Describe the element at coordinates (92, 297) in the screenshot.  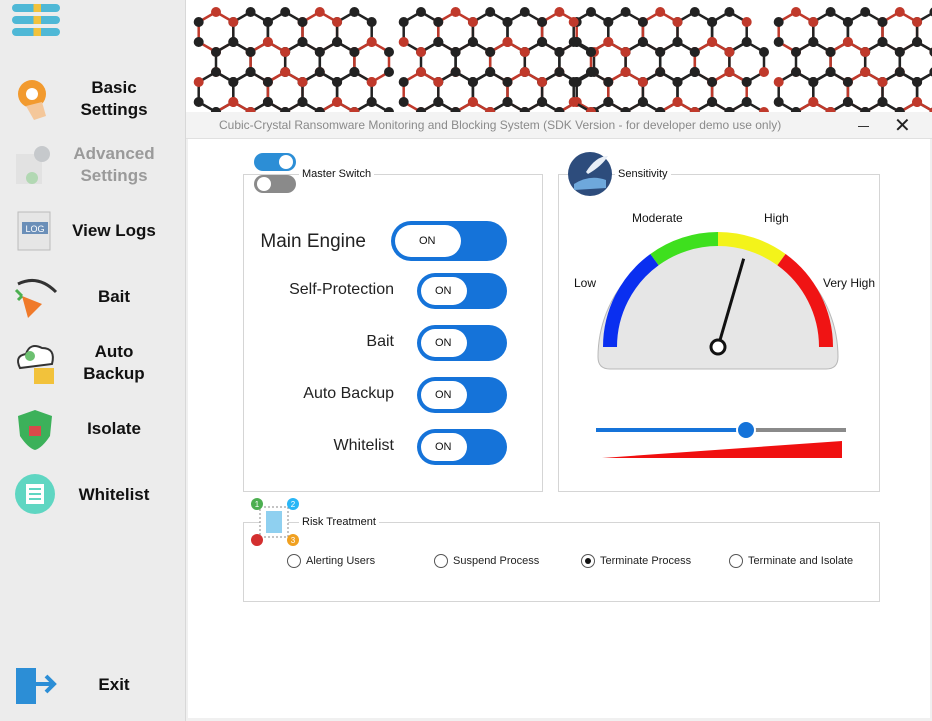
I see `sidebar-item-bait: Bait` at that location.